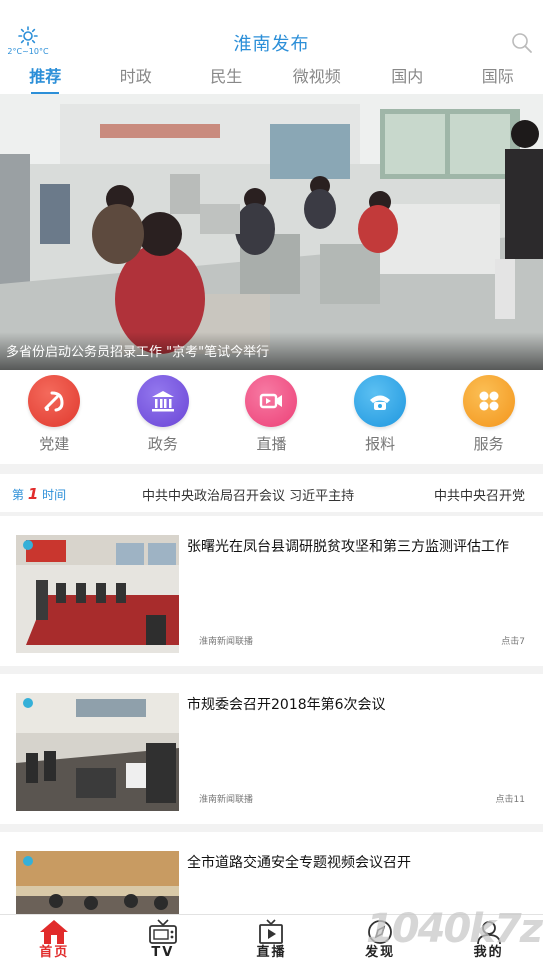  I want to click on quicknav-party-building: 党建, so click(54, 417).